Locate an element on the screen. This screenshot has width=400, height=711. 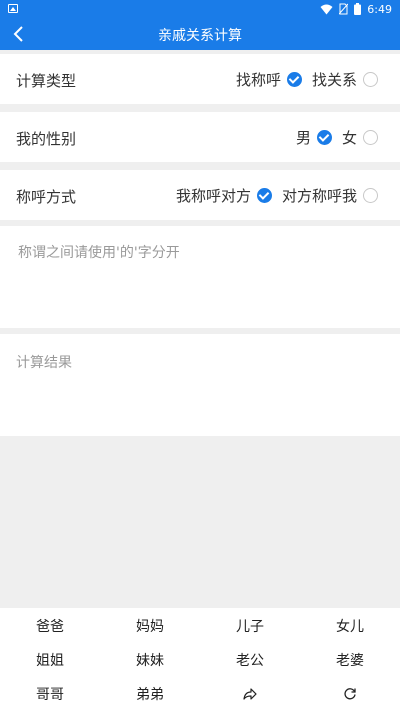
app-bar: 亲戚关系计算 is located at coordinates (200, 34).